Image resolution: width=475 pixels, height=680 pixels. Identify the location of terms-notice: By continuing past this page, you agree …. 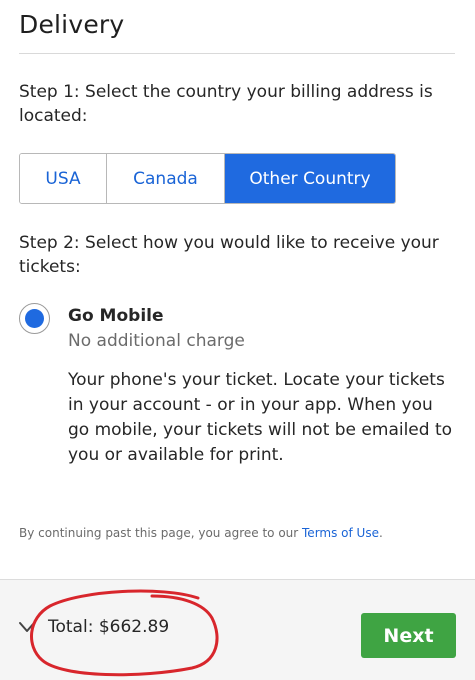
(201, 533).